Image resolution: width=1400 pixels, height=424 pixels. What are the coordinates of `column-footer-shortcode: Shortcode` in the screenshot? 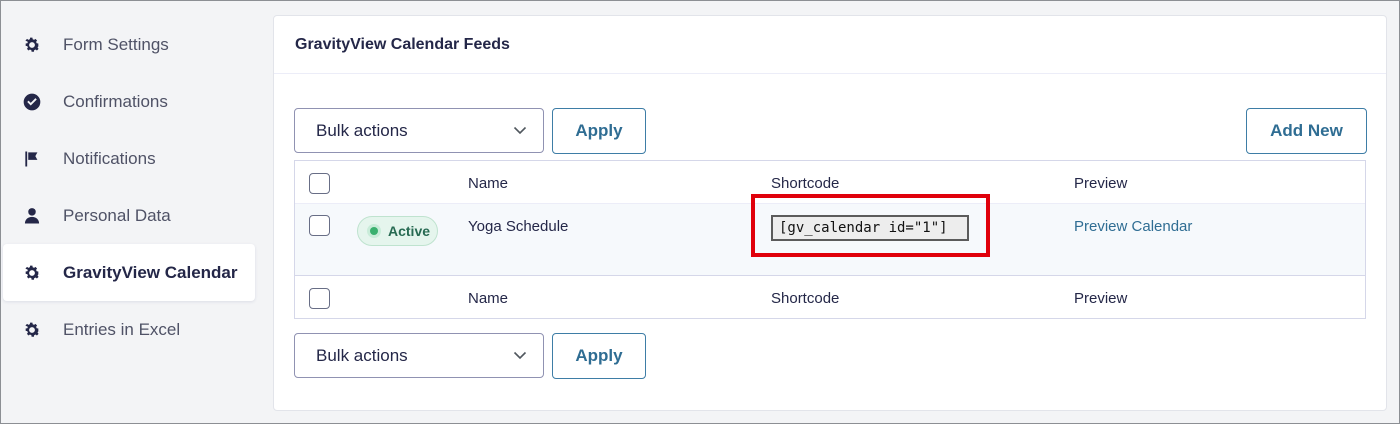 It's located at (805, 298).